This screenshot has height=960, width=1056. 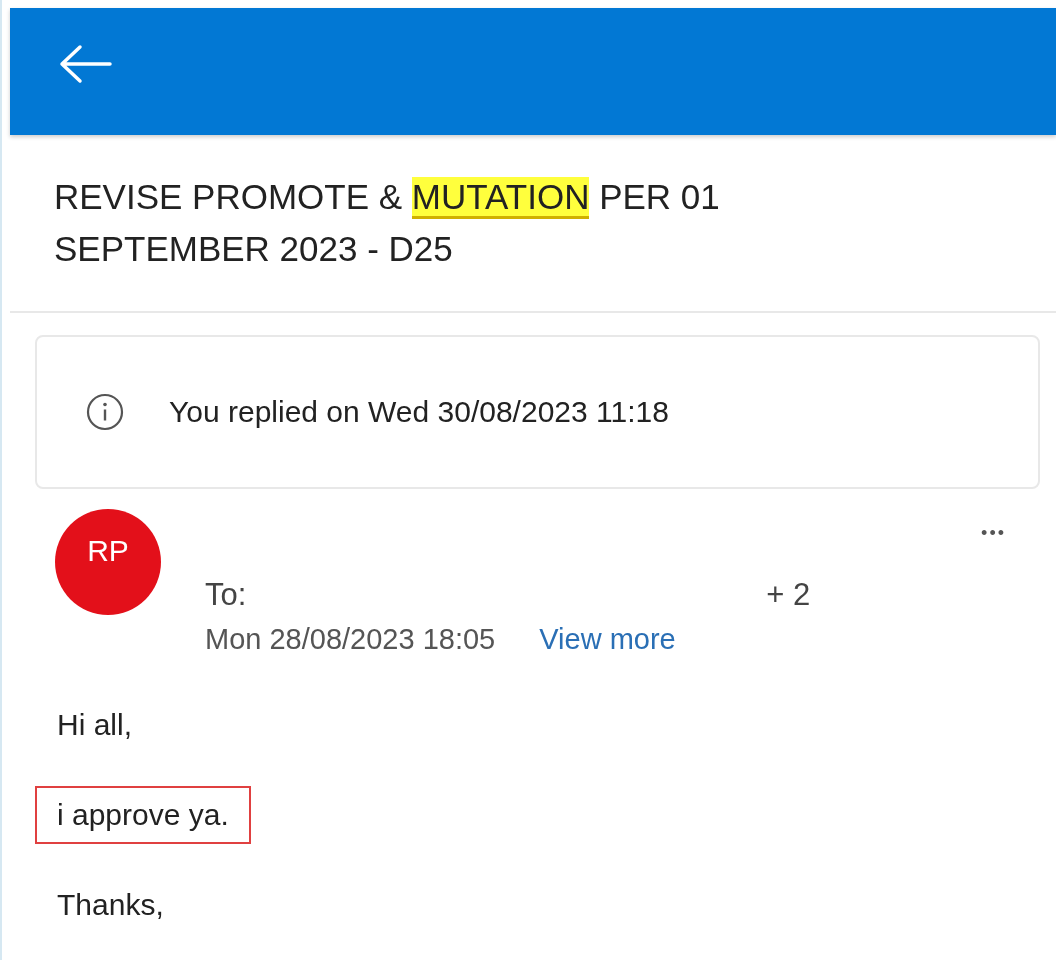 What do you see at coordinates (607, 639) in the screenshot?
I see `view-more-link: View more` at bounding box center [607, 639].